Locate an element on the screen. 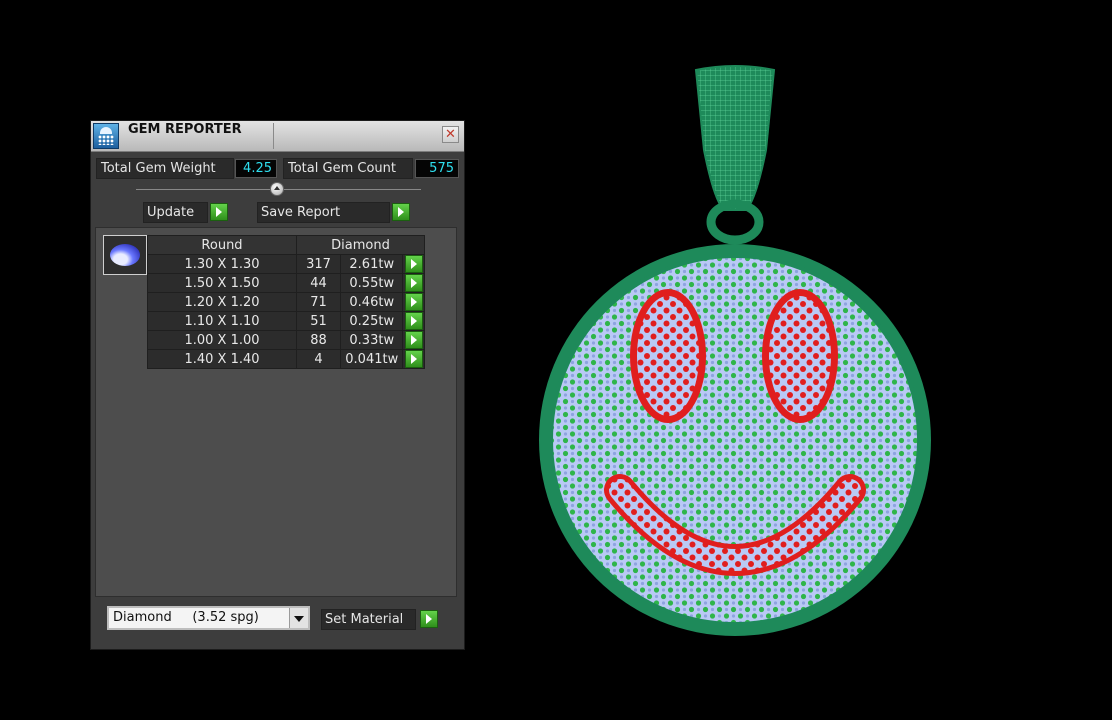  gem-weight: 0.33tw is located at coordinates (372, 340).